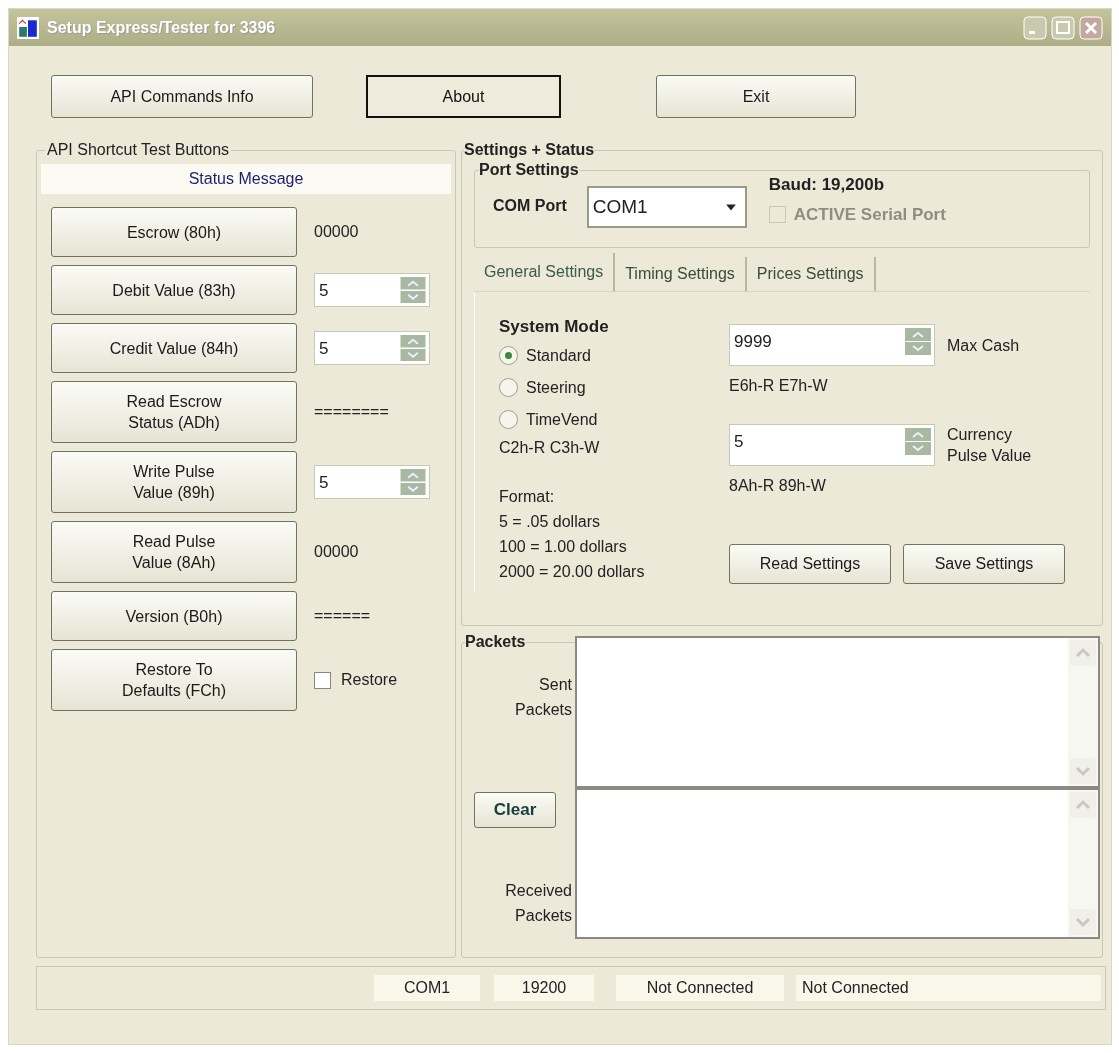 This screenshot has width=1119, height=1053. Describe the element at coordinates (681, 274) in the screenshot. I see `settings-tab: Timing Settings` at that location.